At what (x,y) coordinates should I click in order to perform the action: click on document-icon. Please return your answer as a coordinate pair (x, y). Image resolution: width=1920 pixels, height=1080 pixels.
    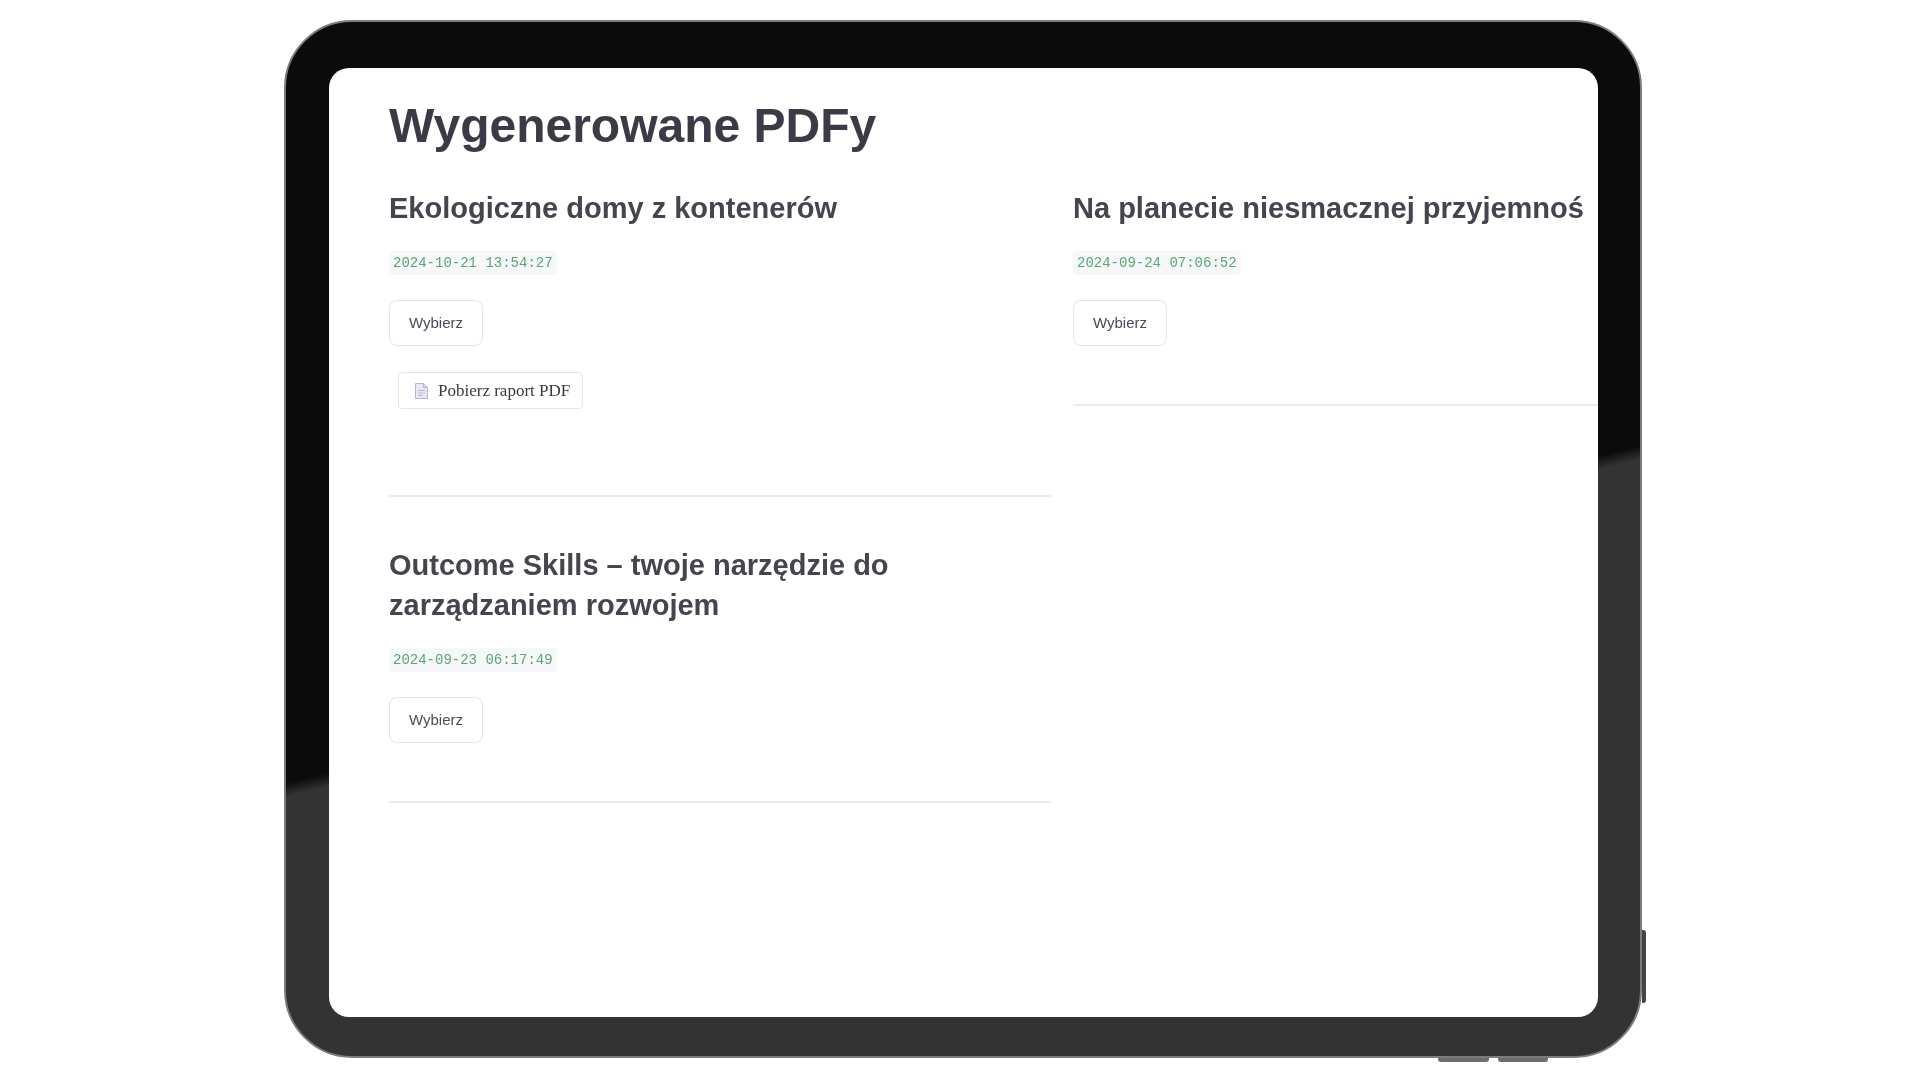
    Looking at the image, I should click on (421, 390).